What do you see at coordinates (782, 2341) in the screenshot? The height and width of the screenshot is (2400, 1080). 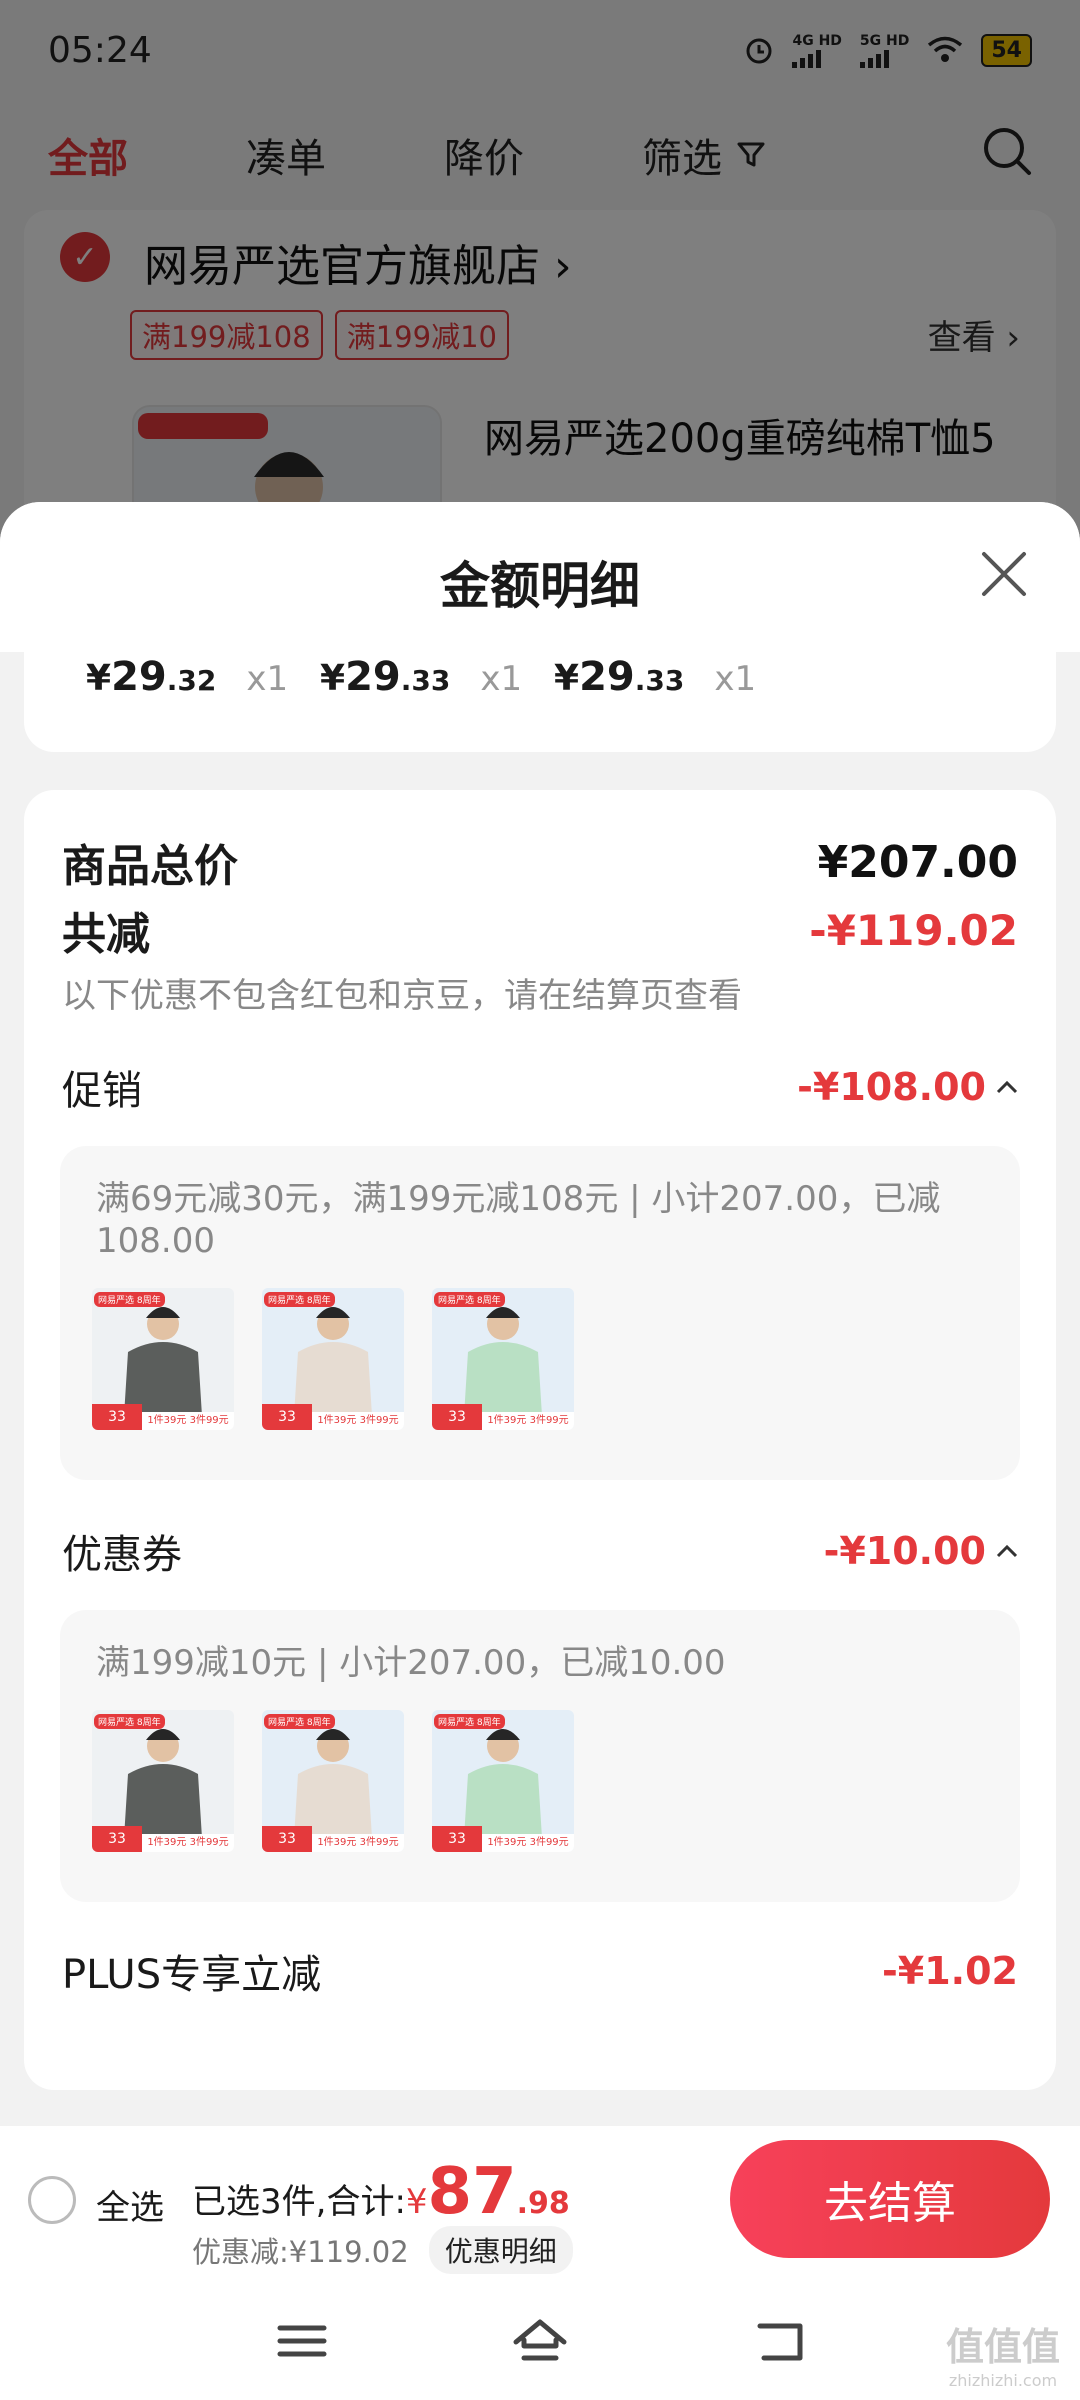 I see `back-icon` at bounding box center [782, 2341].